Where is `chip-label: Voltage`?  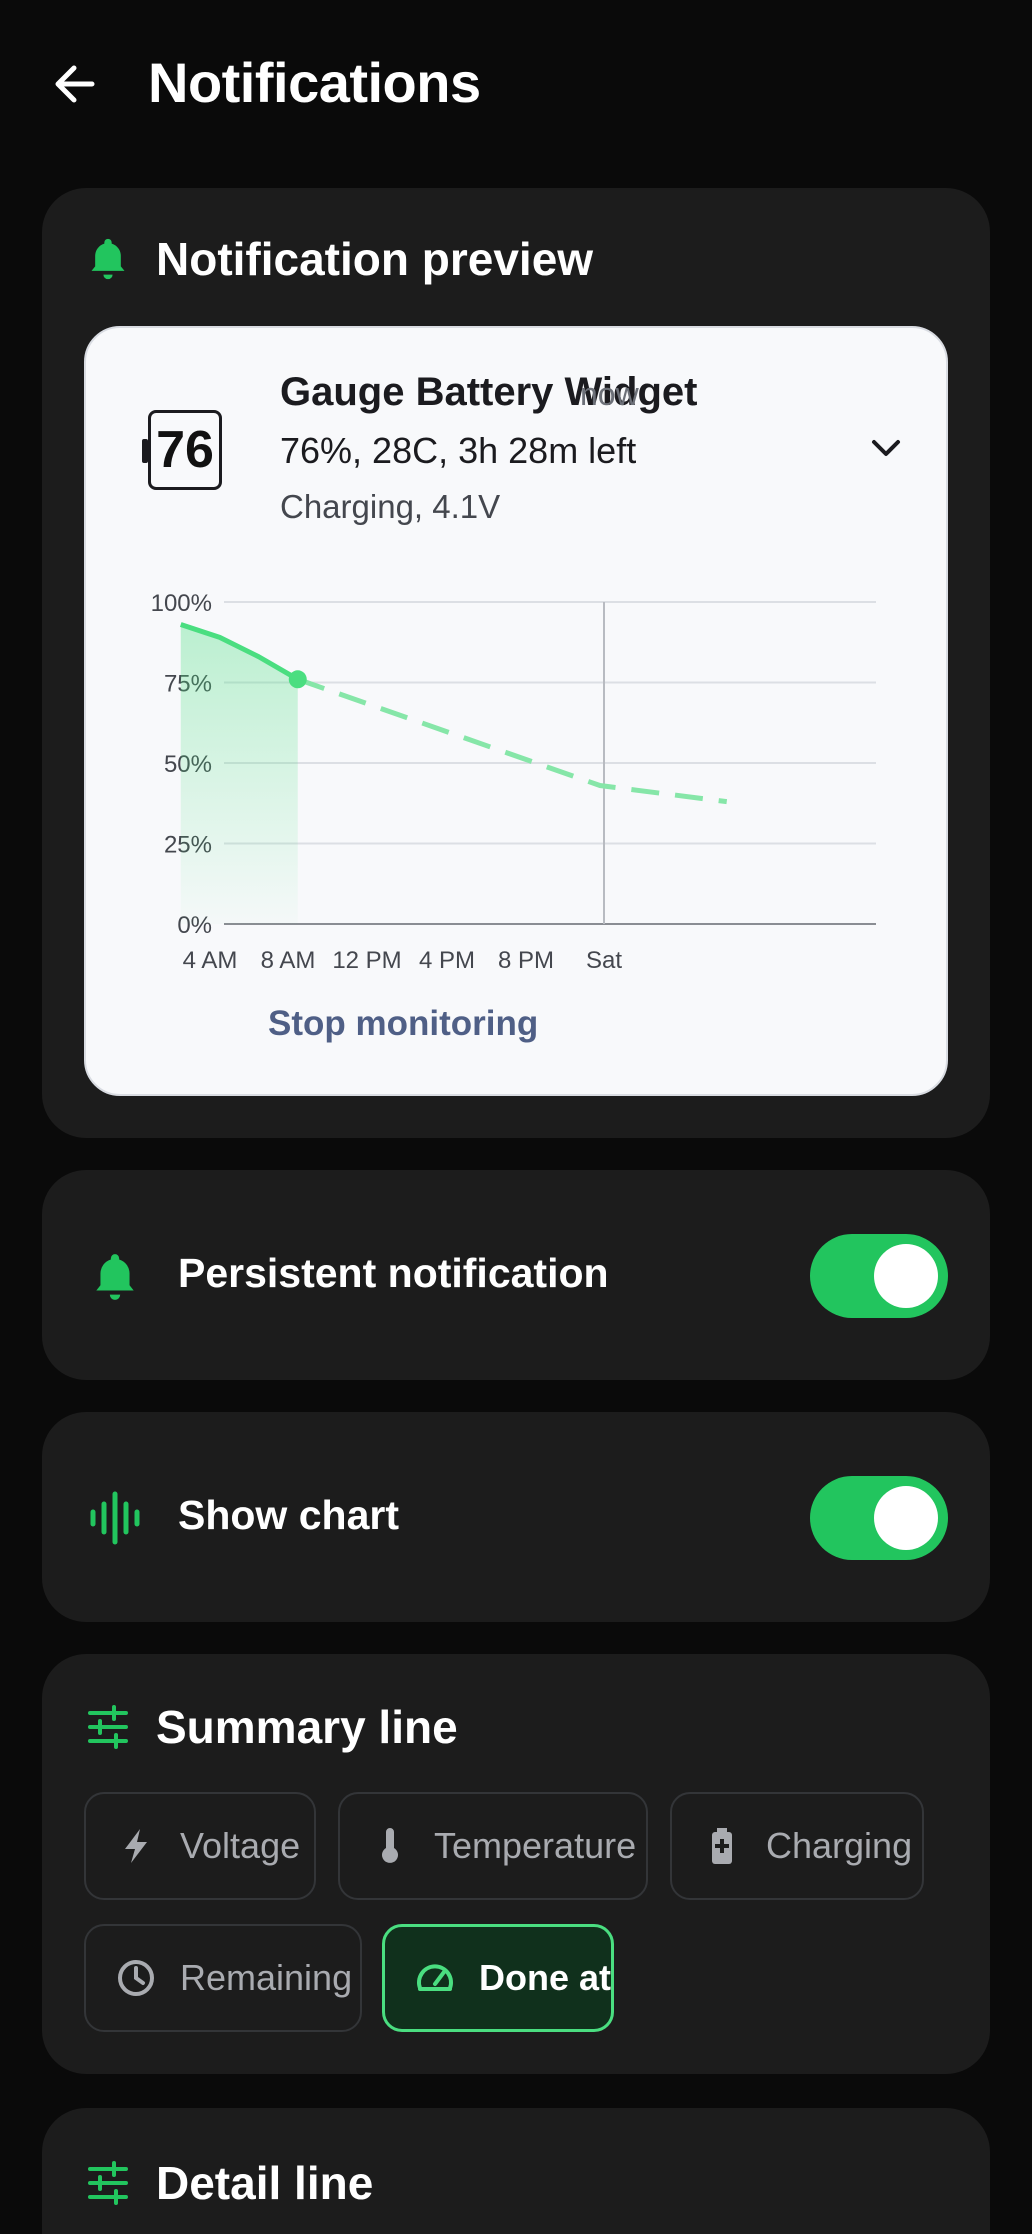
chip-label: Voltage is located at coordinates (240, 1845).